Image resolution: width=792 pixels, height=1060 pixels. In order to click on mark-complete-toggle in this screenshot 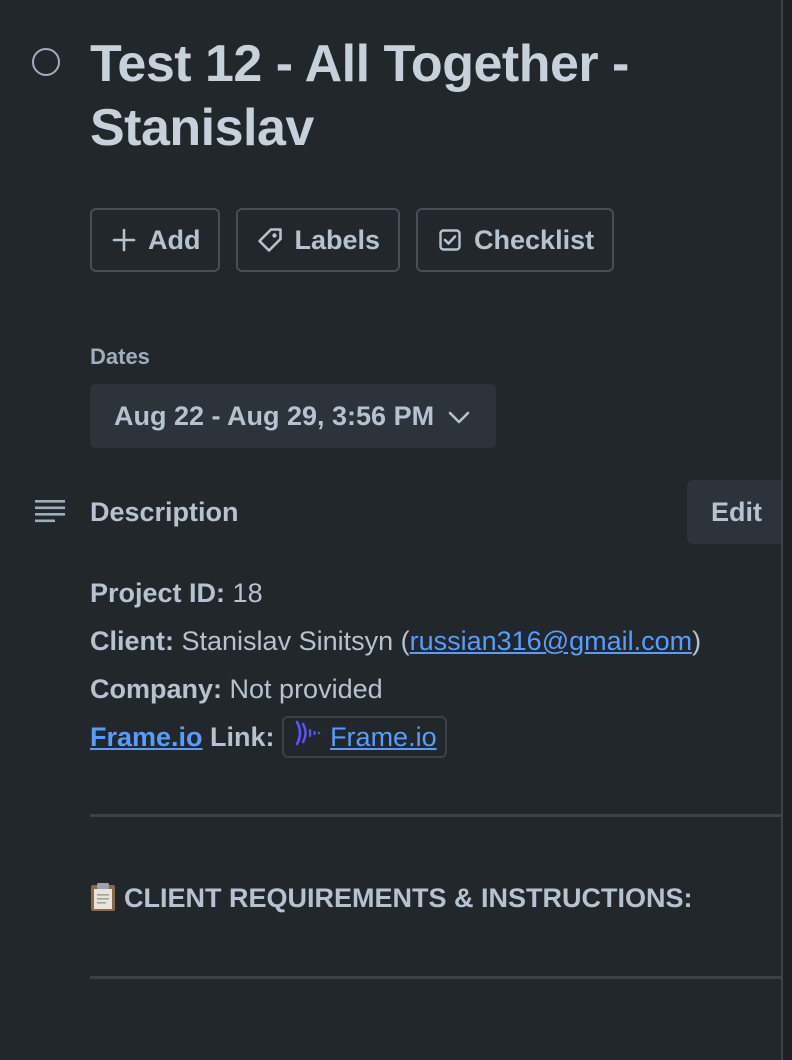, I will do `click(46, 62)`.